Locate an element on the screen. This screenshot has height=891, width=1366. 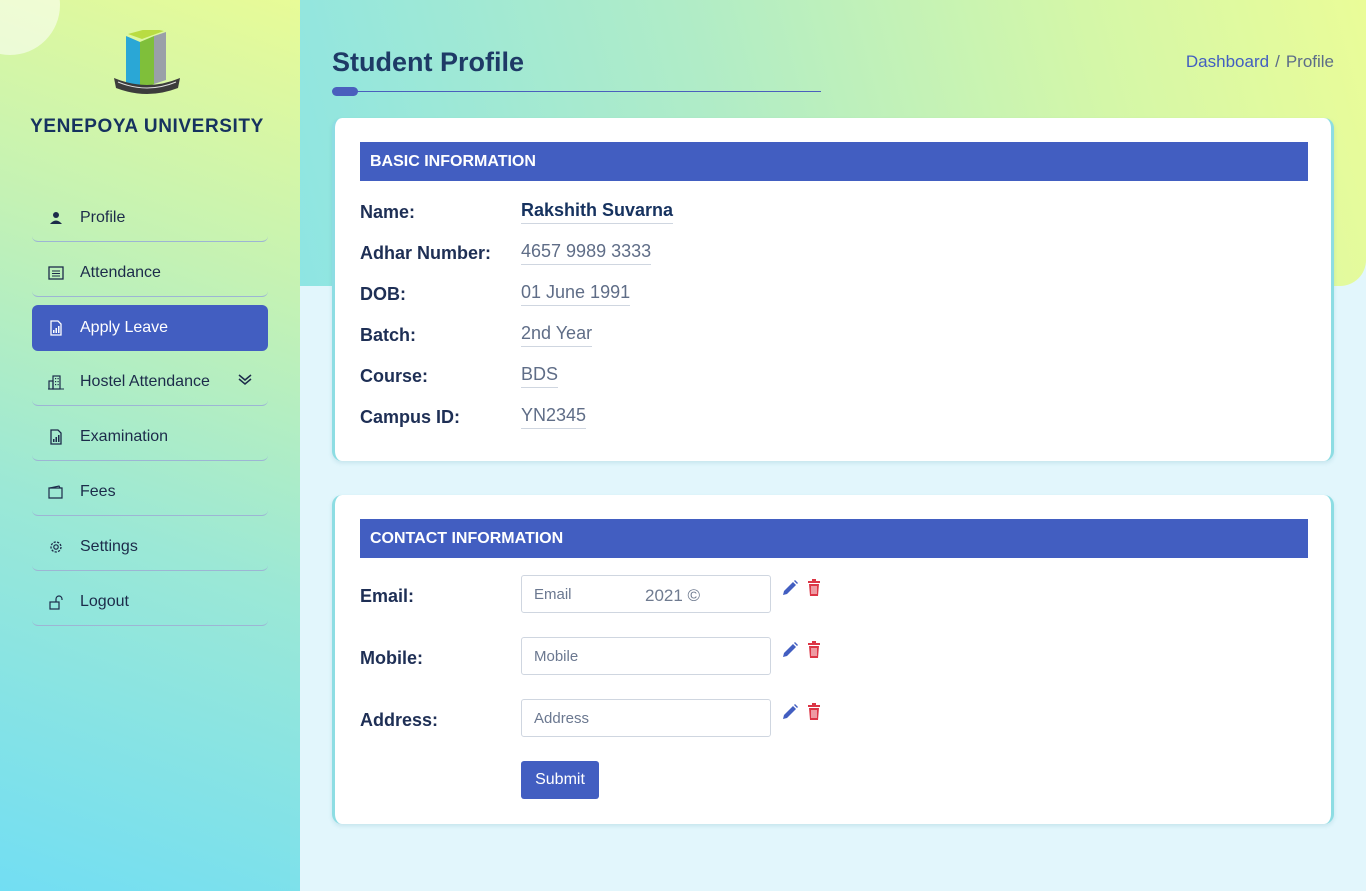
university-name: YENEPOYA UNIVERSITY is located at coordinates (147, 126).